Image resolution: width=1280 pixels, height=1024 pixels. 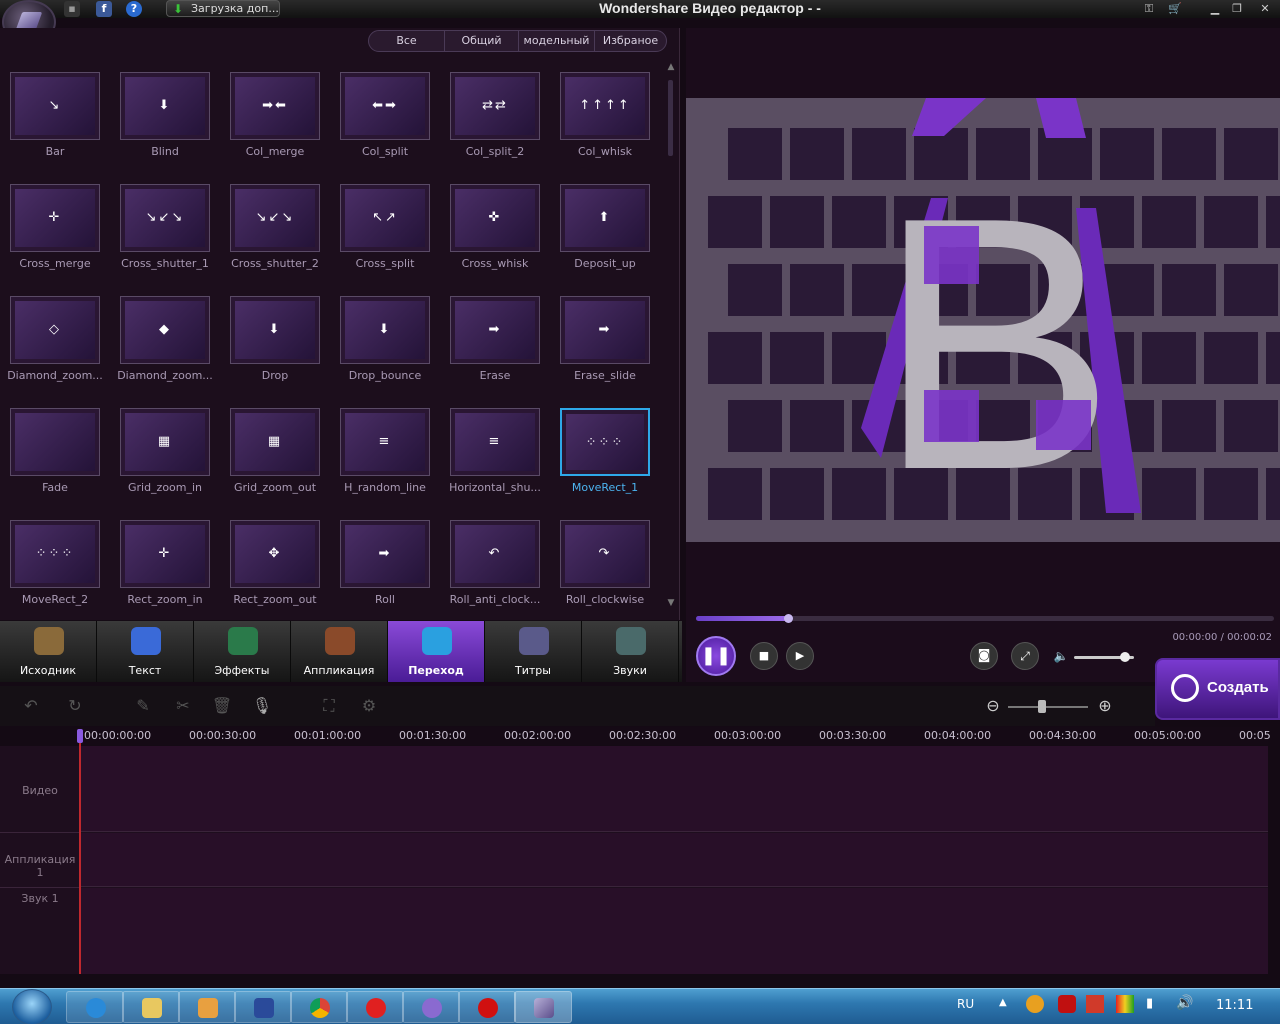 What do you see at coordinates (674, 789) in the screenshot?
I see `video-track` at bounding box center [674, 789].